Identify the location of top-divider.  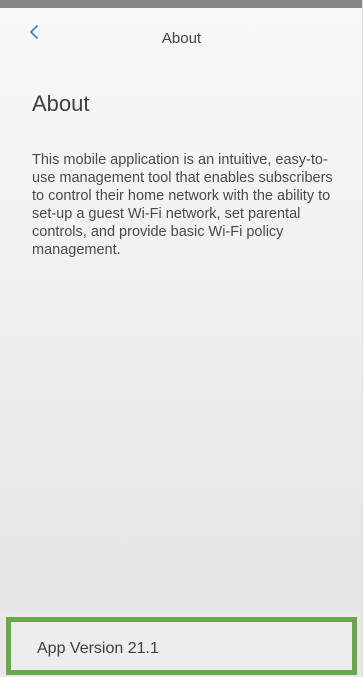
(181, 4).